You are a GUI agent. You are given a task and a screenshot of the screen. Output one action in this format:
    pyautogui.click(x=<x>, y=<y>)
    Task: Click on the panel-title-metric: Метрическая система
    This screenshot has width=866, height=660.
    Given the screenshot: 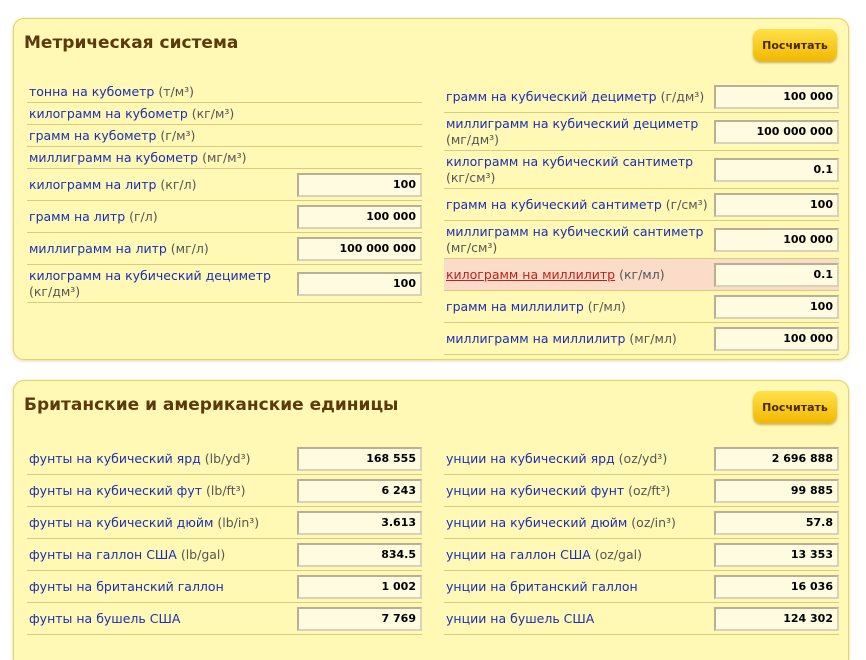 What is the action you would take?
    pyautogui.click(x=131, y=43)
    